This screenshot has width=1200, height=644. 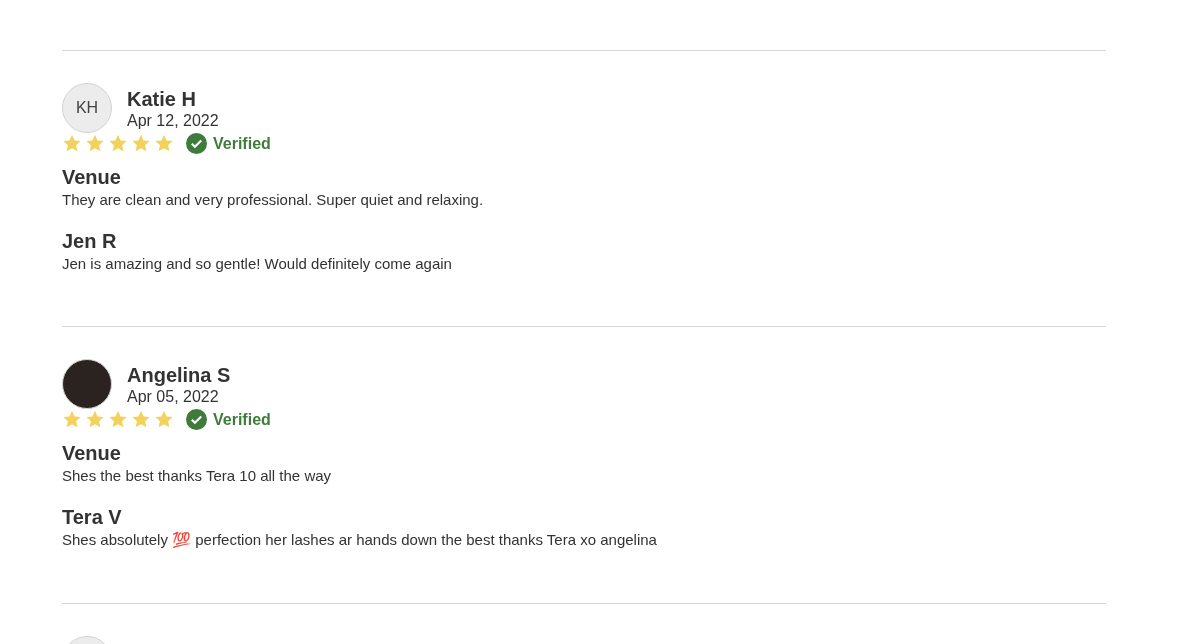 I want to click on review-text: They are clean and very professional. Super quiet and relaxing., so click(x=273, y=199).